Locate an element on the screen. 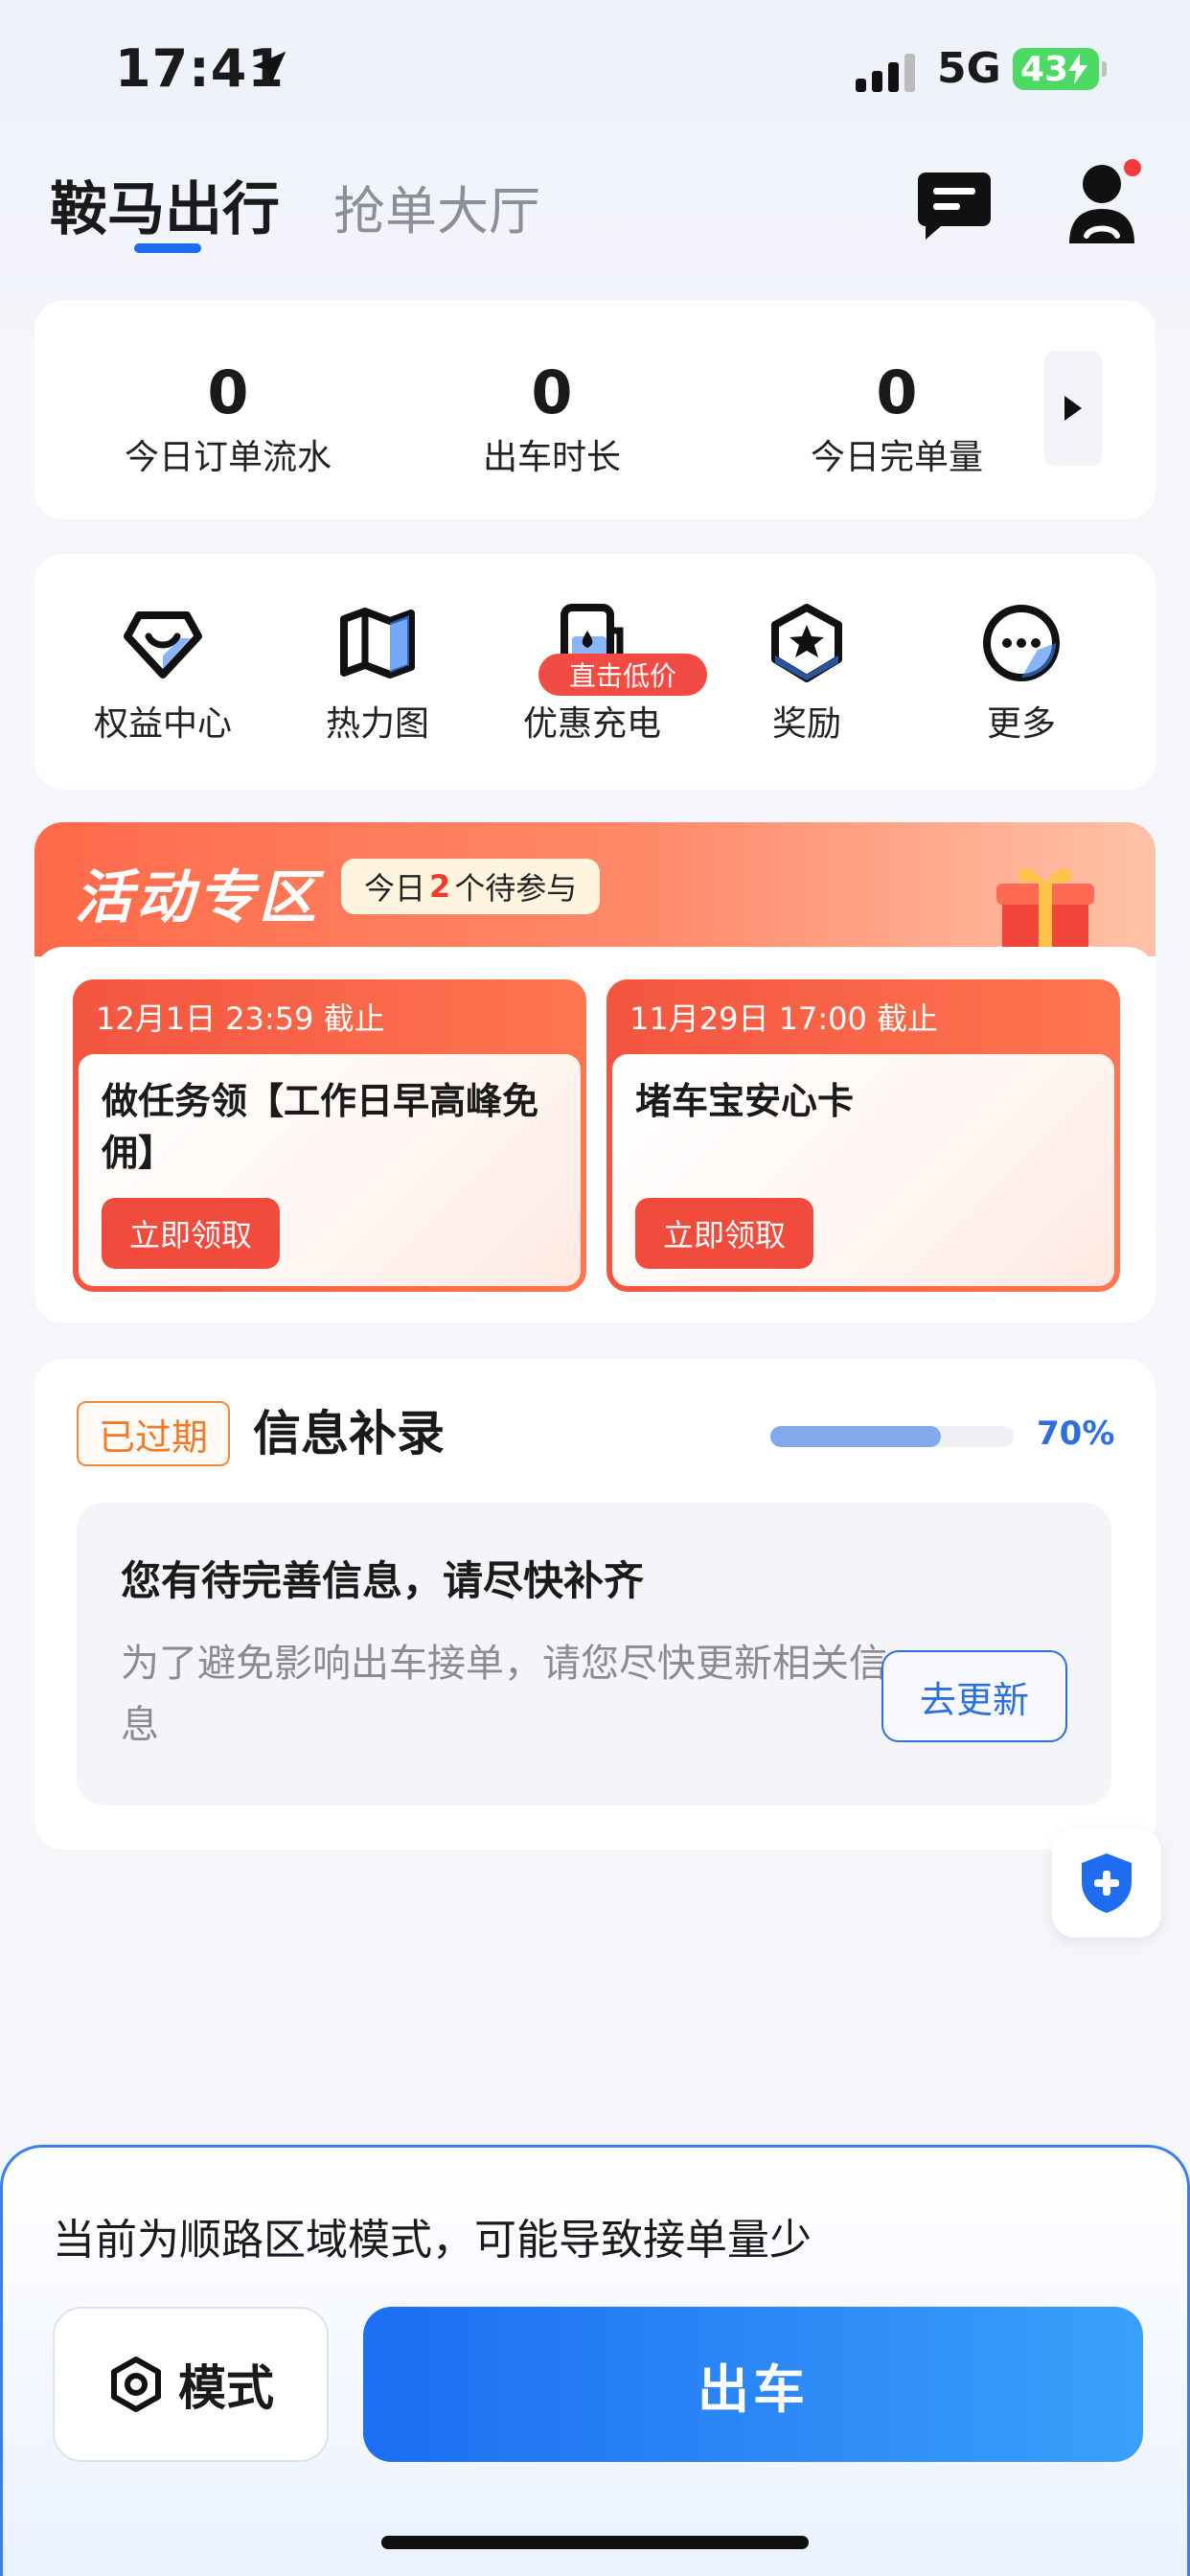 This screenshot has width=1190, height=2576. battery-level: 43 is located at coordinates (1044, 69).